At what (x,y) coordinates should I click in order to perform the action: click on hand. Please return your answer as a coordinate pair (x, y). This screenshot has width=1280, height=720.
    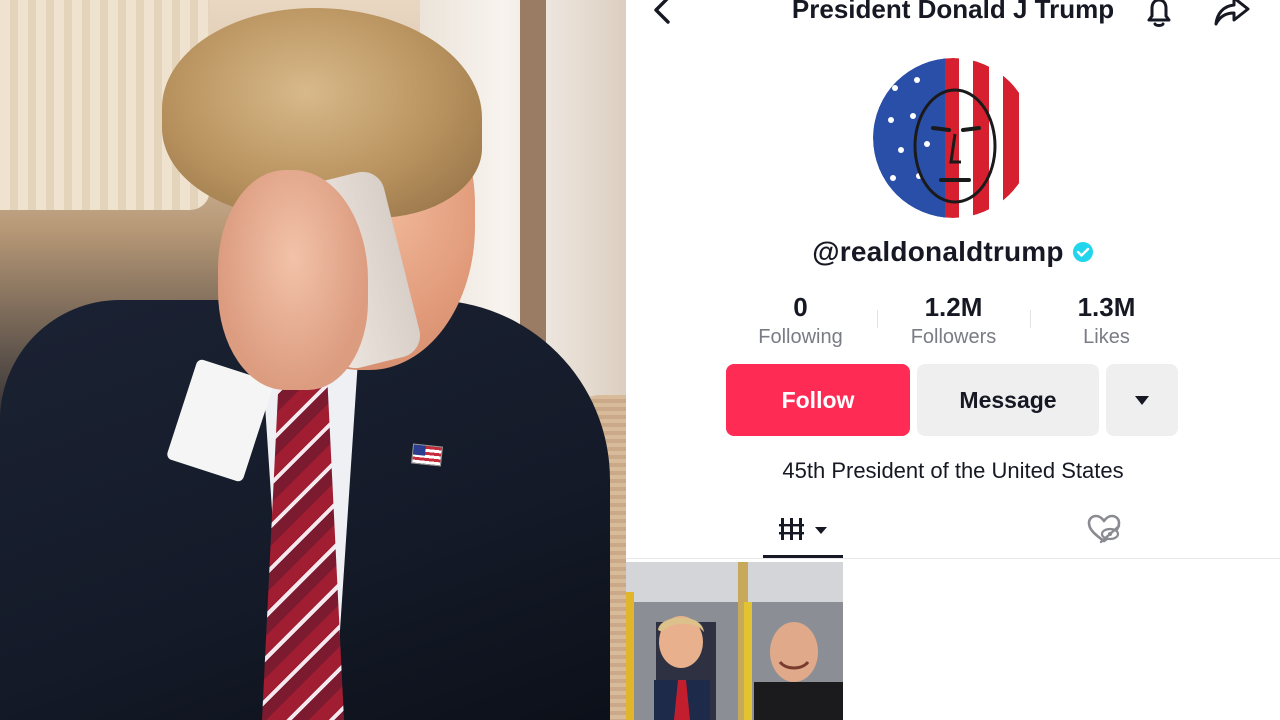
    Looking at the image, I should click on (293, 280).